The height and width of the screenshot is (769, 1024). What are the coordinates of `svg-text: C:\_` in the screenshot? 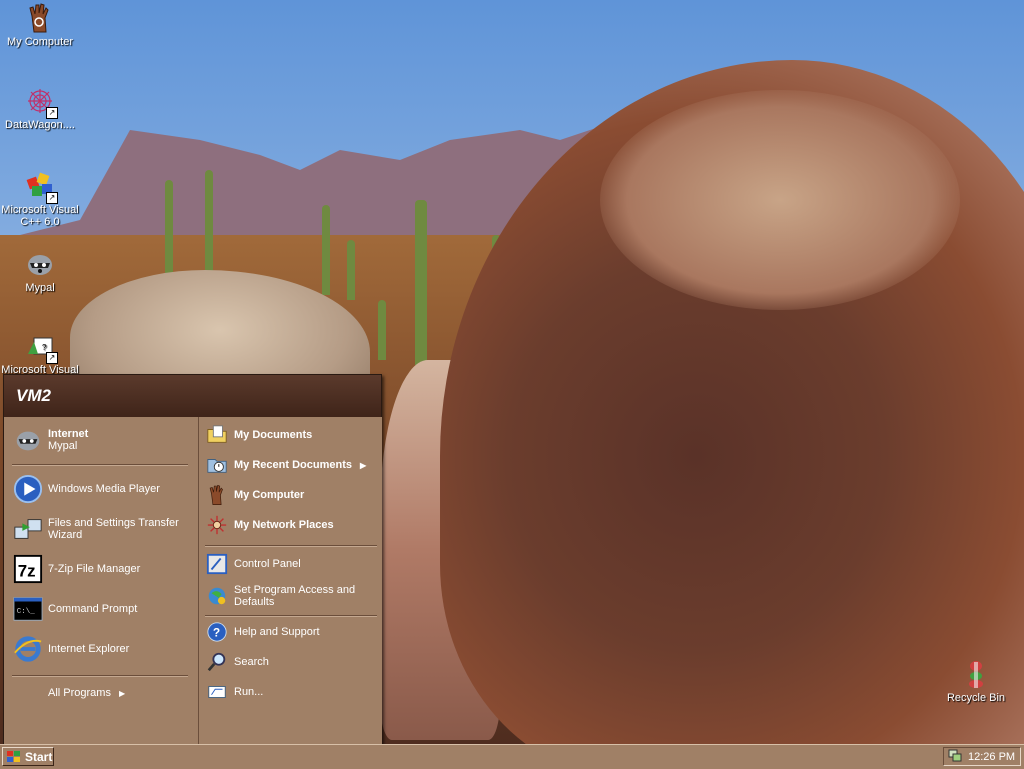 It's located at (26, 612).